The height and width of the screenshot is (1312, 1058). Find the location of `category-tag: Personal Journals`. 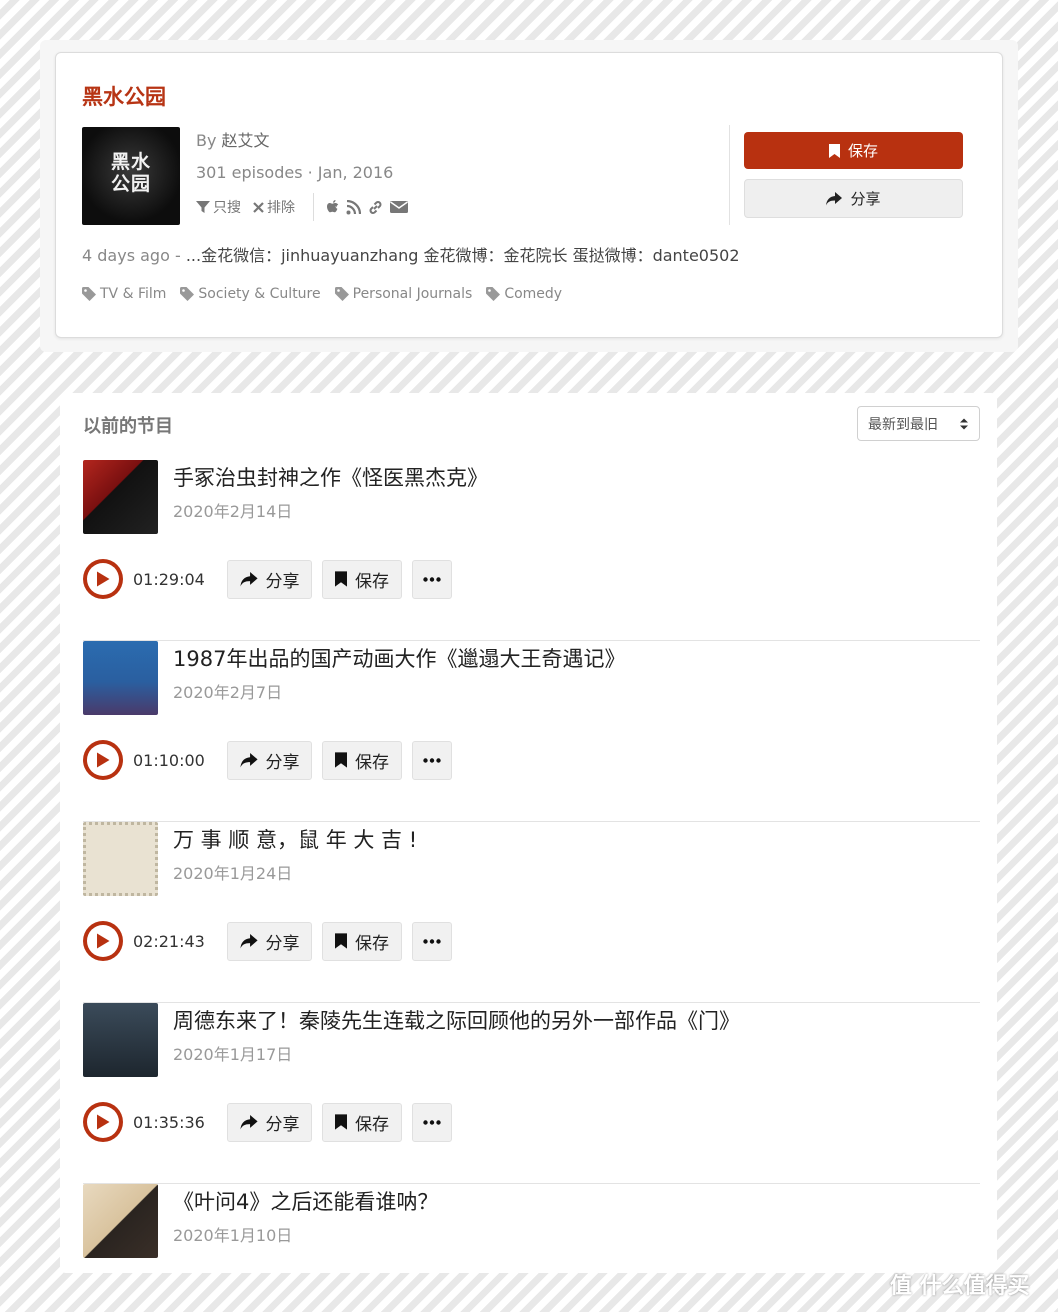

category-tag: Personal Journals is located at coordinates (403, 294).